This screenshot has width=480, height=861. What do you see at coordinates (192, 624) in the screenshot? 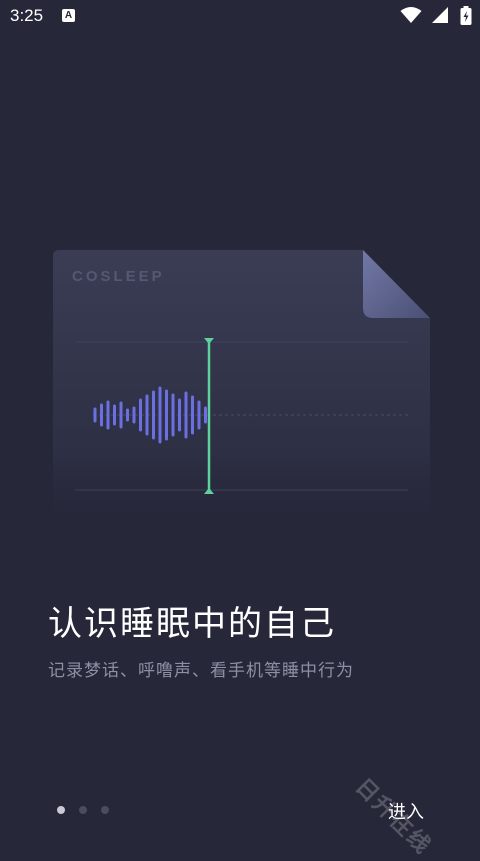
I see `page-title: 认识睡眠中的自己` at bounding box center [192, 624].